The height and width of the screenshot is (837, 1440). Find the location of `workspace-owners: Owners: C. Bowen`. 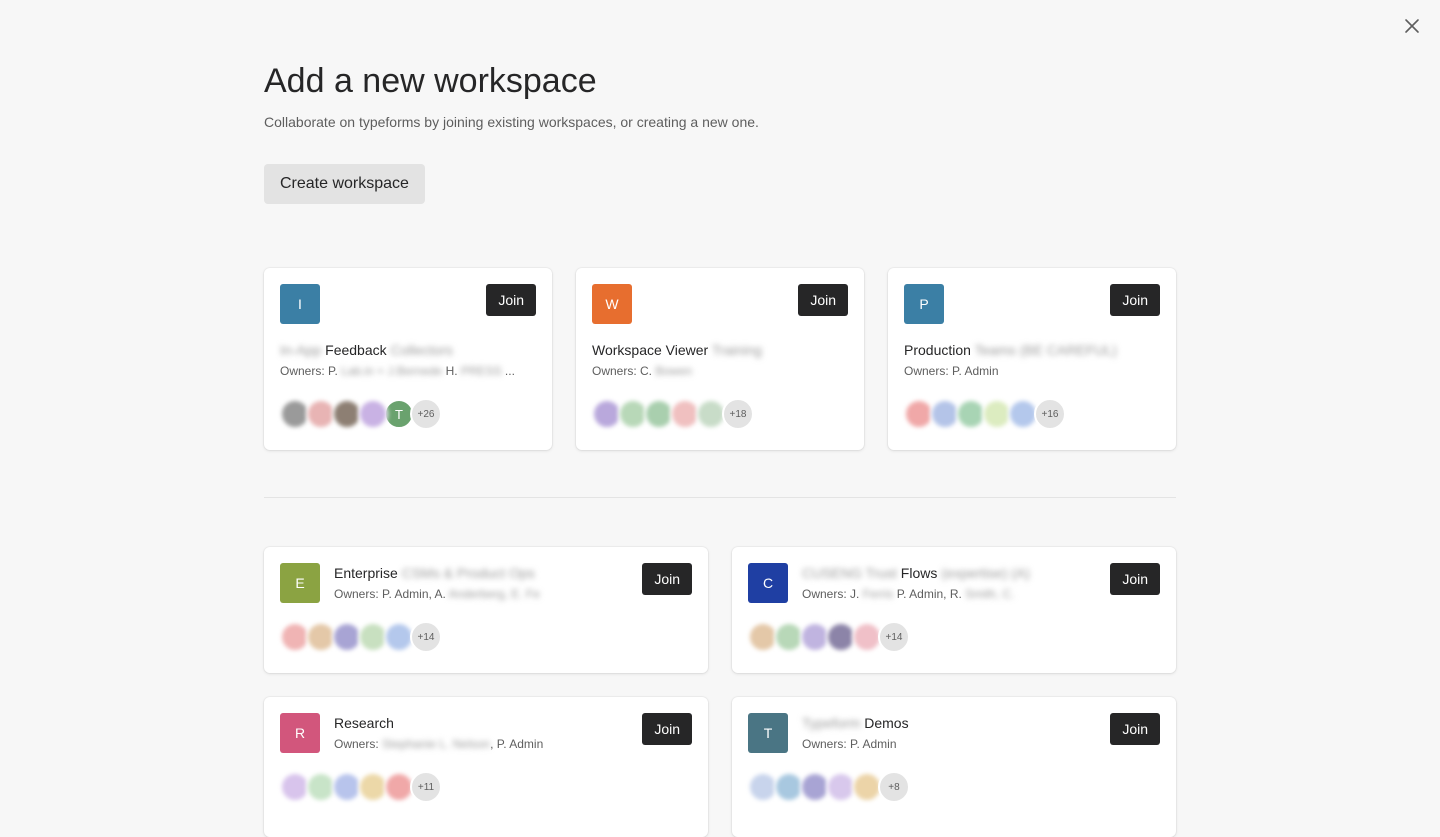

workspace-owners: Owners: C. Bowen is located at coordinates (642, 371).